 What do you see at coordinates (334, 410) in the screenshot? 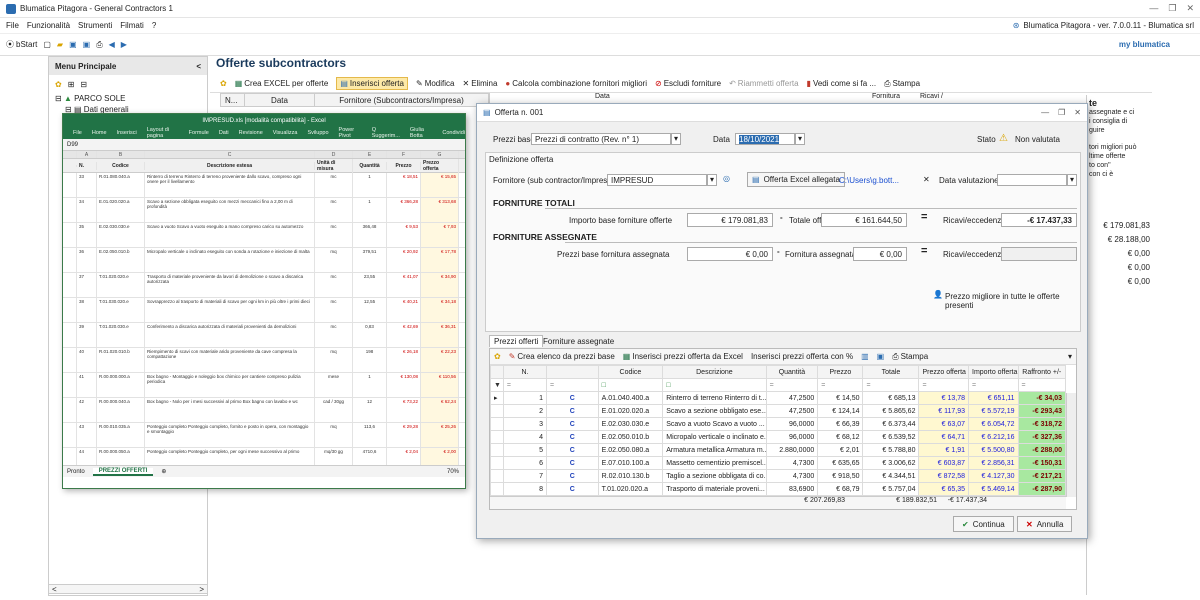
I see `excel-cell: cad / 30gg` at bounding box center [334, 410].